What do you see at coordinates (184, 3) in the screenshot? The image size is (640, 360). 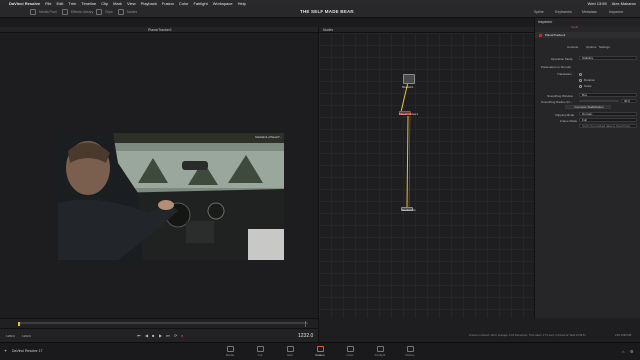 I see `menu-color: Color` at bounding box center [184, 3].